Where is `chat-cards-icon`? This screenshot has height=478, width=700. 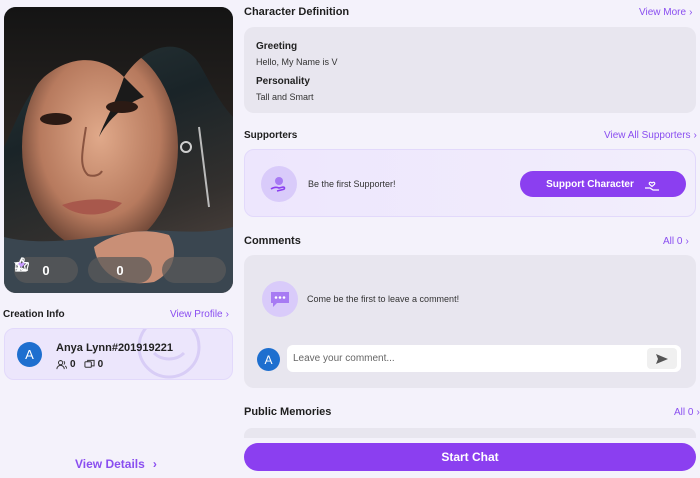
chat-cards-icon is located at coordinates (89, 363).